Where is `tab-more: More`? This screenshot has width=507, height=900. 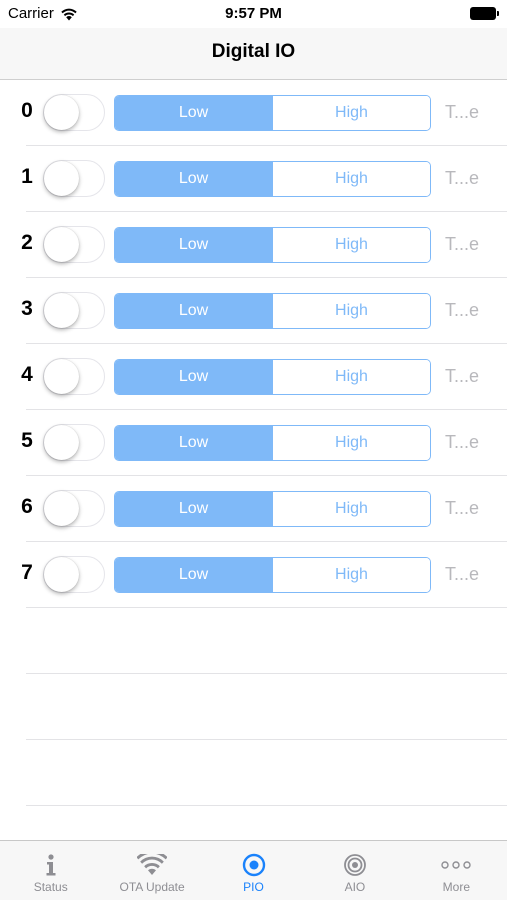 tab-more: More is located at coordinates (456, 870).